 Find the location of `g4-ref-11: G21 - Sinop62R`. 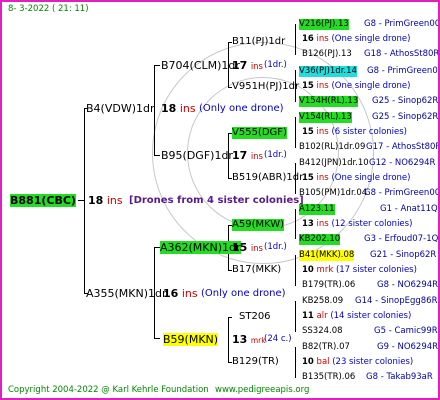

g4-ref-11: G21 - Sinop62R is located at coordinates (403, 255).